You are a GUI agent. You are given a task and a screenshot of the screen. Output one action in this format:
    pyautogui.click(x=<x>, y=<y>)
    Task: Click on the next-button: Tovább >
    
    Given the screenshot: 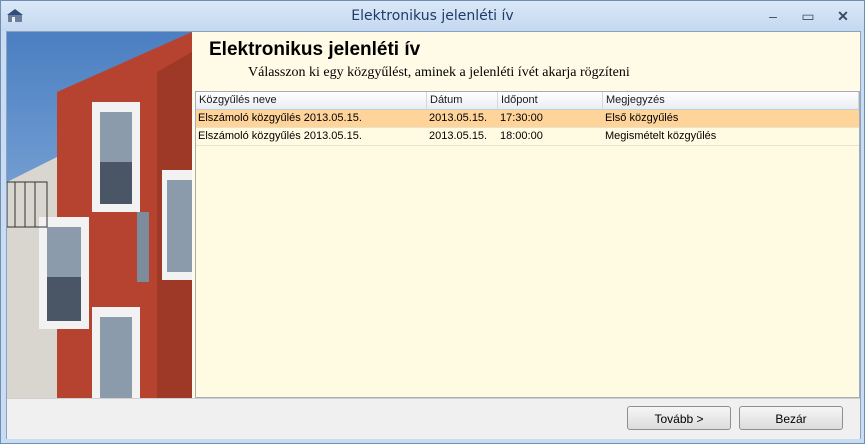 What is the action you would take?
    pyautogui.click(x=679, y=418)
    